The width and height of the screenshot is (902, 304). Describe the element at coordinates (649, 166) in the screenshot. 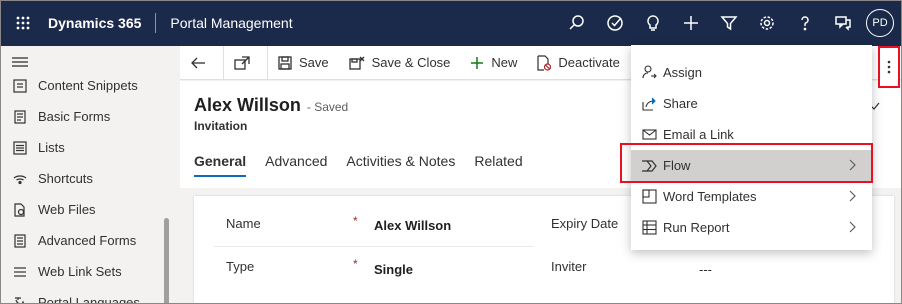

I see `flow-icon` at that location.